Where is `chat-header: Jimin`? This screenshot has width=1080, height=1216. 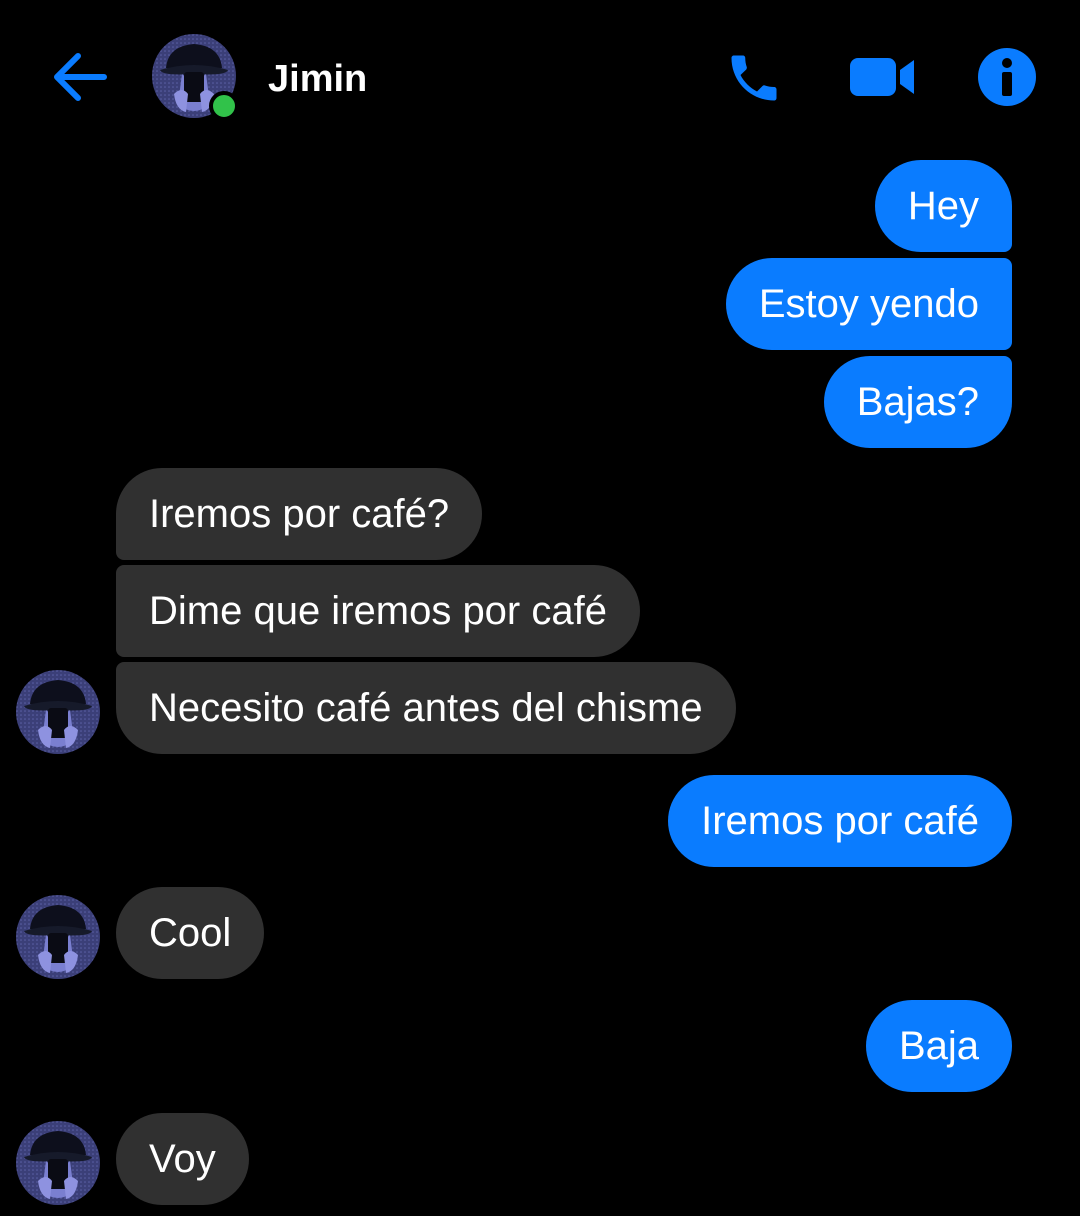
chat-header: Jimin is located at coordinates (540, 75).